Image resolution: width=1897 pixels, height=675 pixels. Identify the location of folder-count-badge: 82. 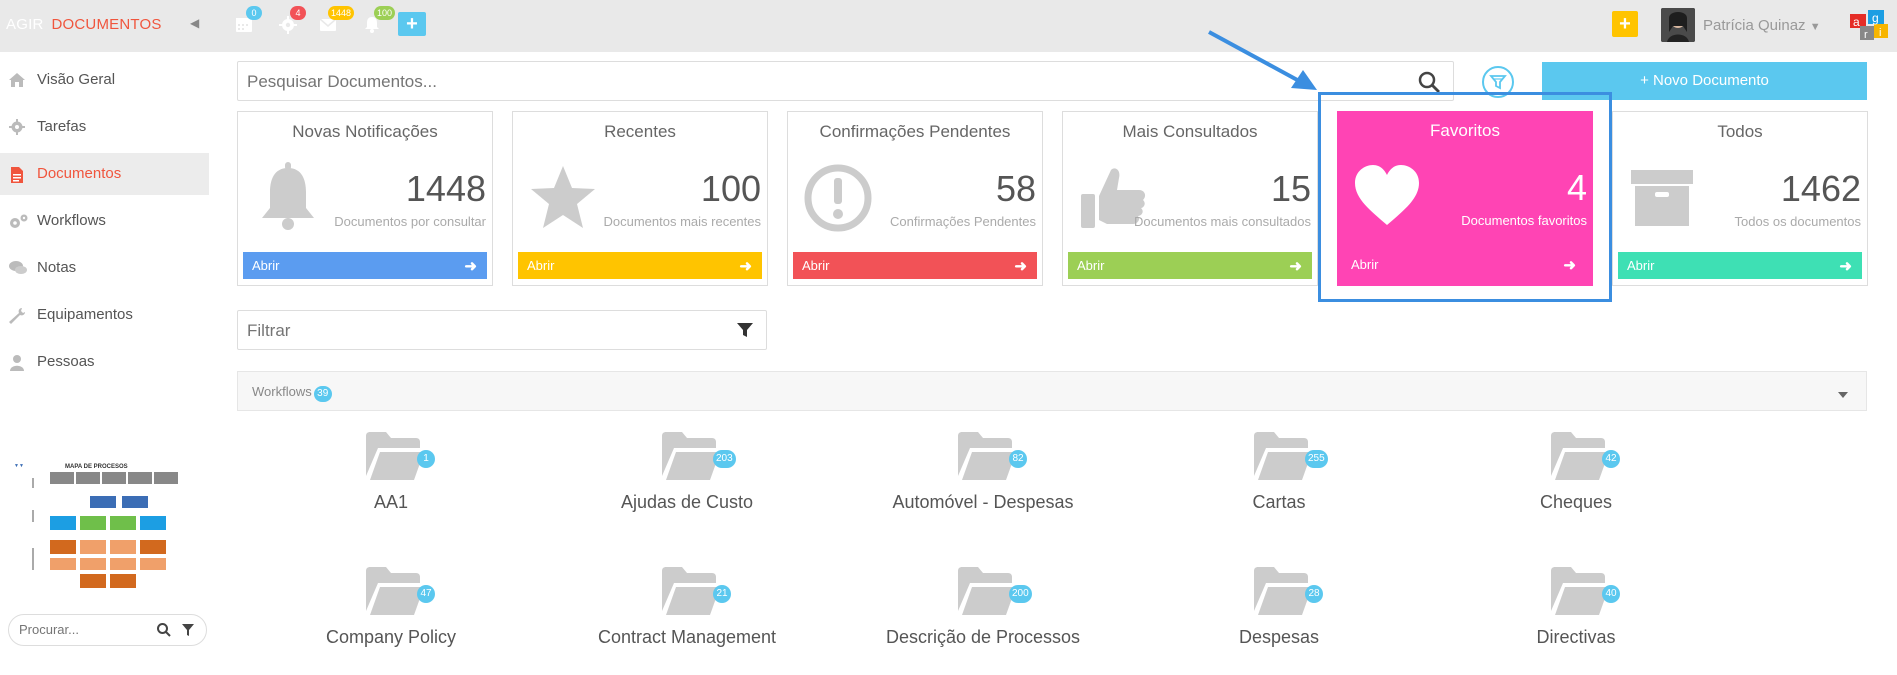
(1018, 459).